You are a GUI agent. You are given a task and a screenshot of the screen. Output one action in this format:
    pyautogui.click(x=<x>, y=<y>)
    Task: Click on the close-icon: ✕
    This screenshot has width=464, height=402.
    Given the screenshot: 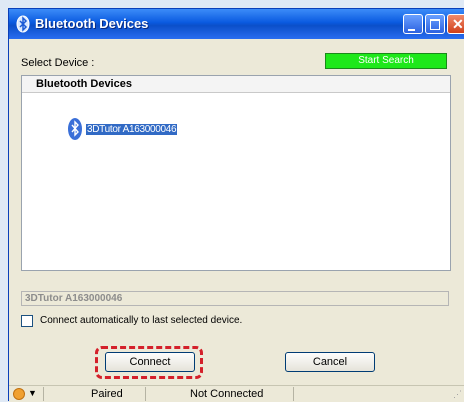 What is the action you would take?
    pyautogui.click(x=458, y=24)
    